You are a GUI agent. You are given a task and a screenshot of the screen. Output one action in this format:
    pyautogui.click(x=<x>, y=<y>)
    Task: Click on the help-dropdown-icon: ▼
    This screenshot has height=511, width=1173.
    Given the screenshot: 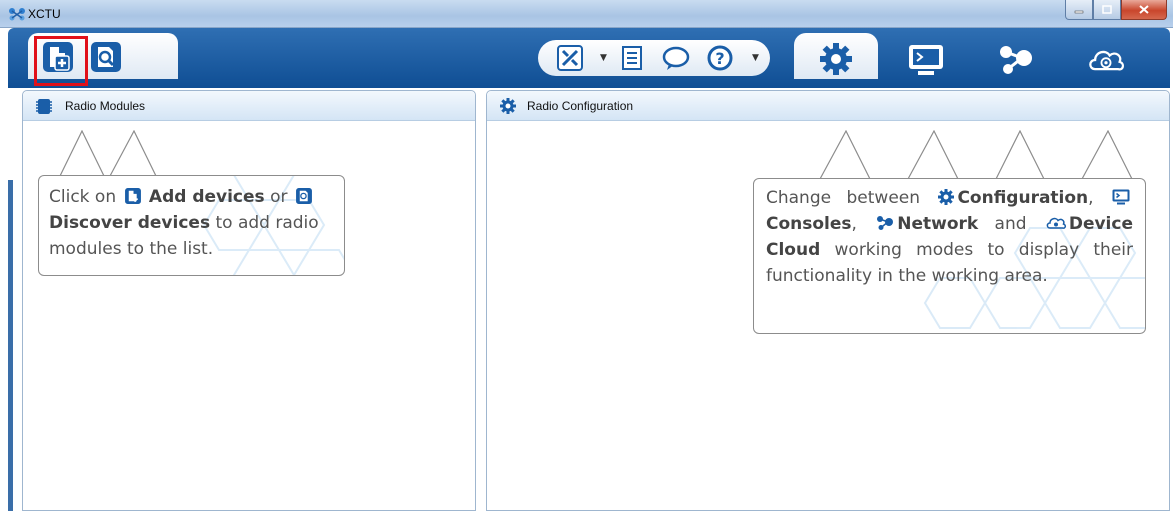 What is the action you would take?
    pyautogui.click(x=755, y=58)
    